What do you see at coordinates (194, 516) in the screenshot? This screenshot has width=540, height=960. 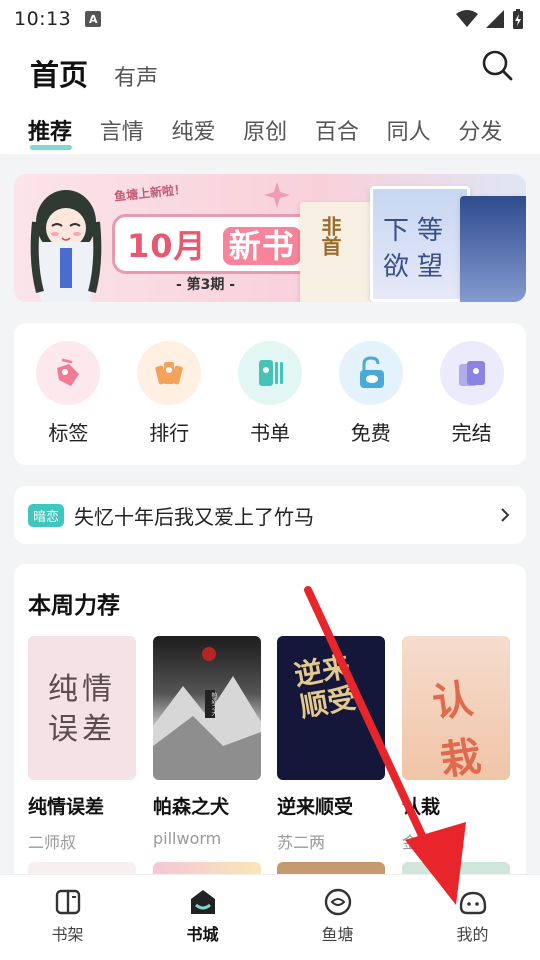 I see `notice-text: 失忆十年后我又爱上了竹马` at bounding box center [194, 516].